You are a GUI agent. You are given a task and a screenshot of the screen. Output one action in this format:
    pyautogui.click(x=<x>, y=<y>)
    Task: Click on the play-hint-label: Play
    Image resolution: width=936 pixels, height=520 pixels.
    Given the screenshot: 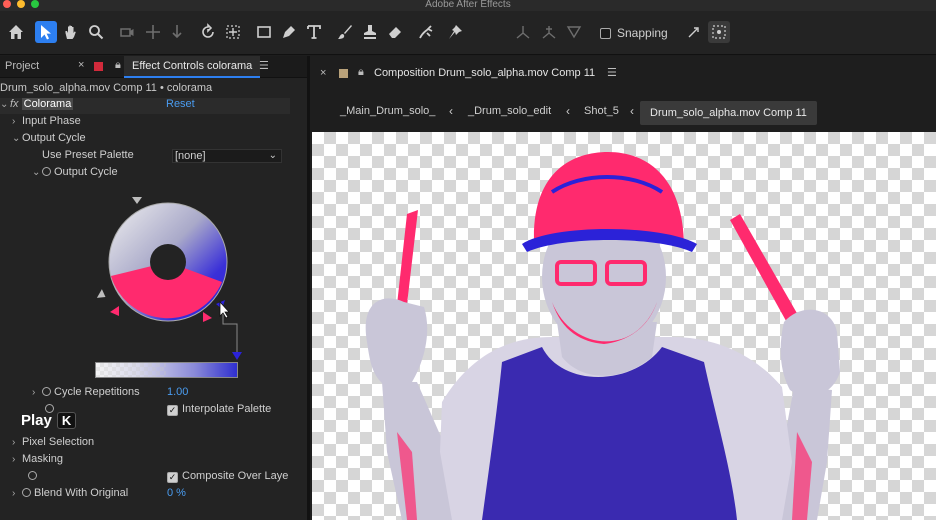 What is the action you would take?
    pyautogui.click(x=36, y=420)
    